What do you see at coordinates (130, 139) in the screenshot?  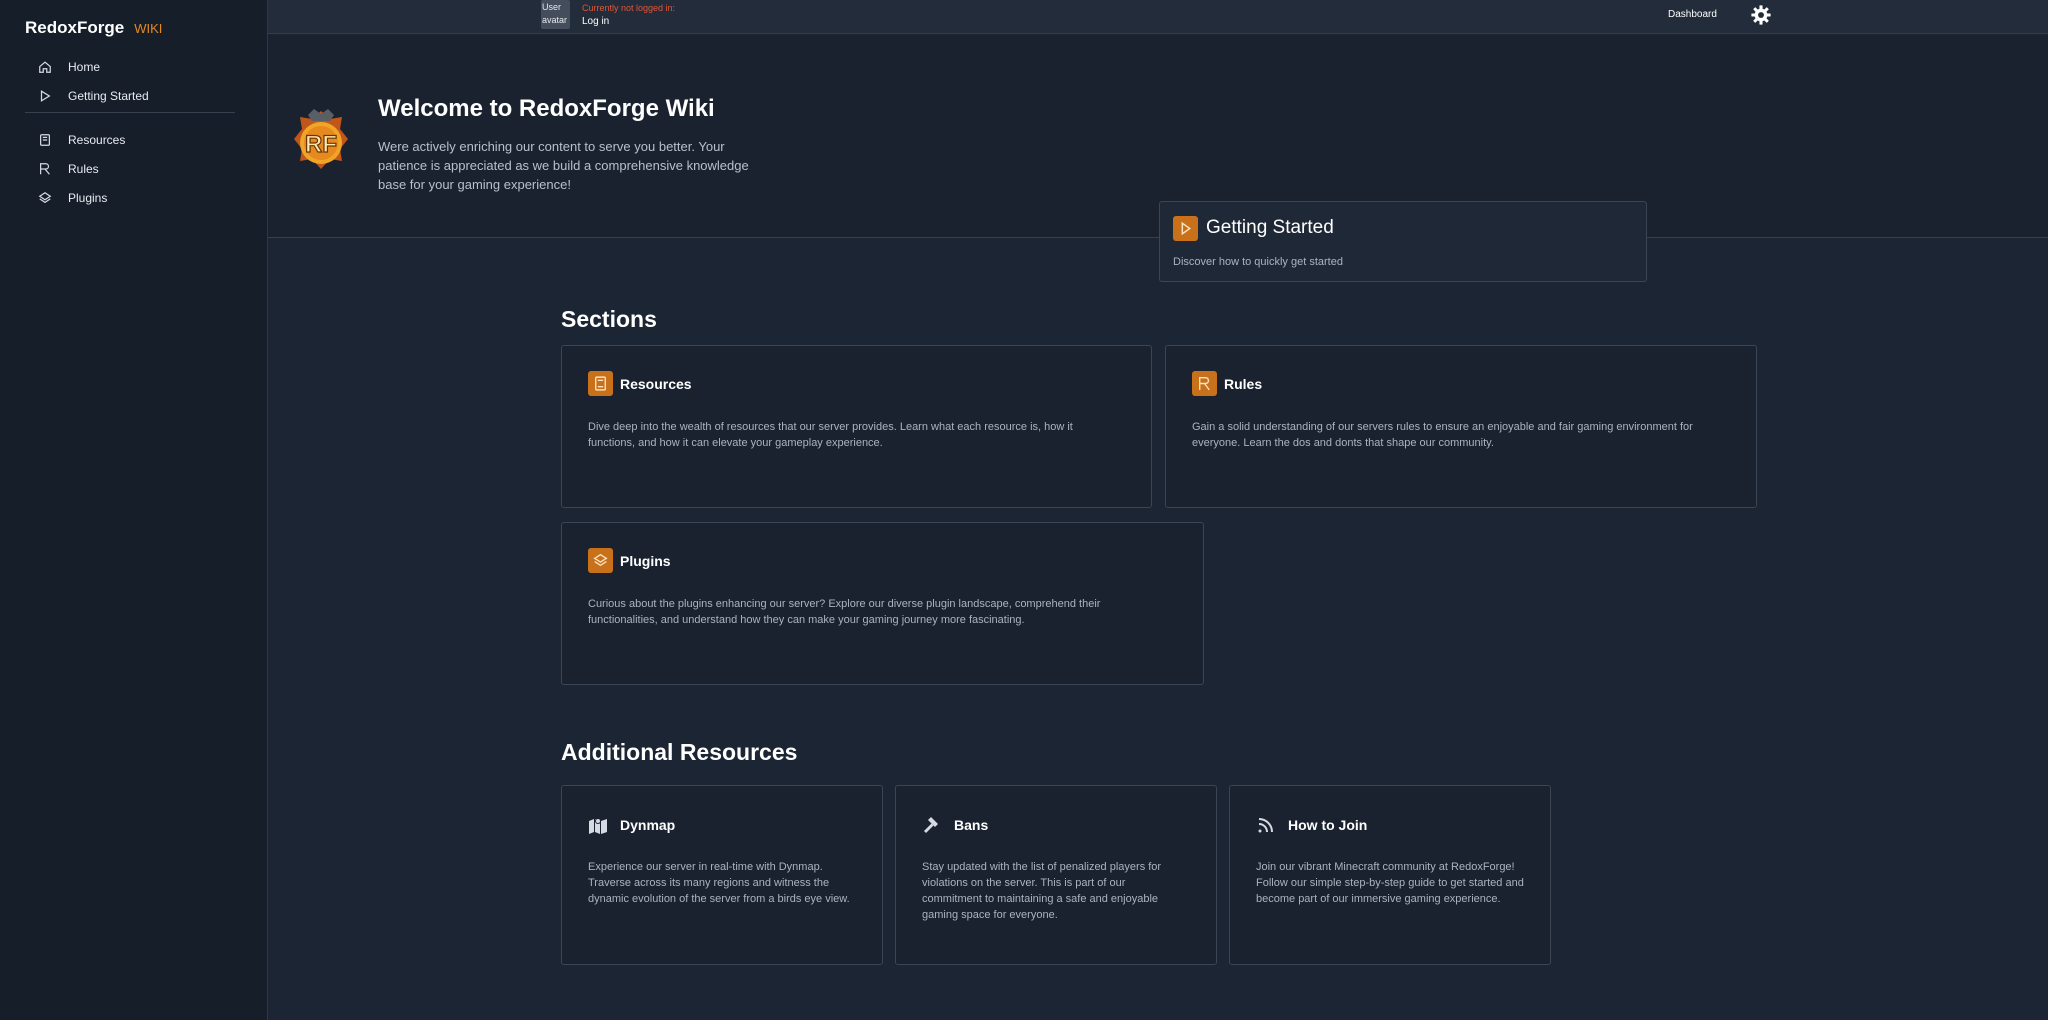 I see `sidebar-item-resources: Resources` at bounding box center [130, 139].